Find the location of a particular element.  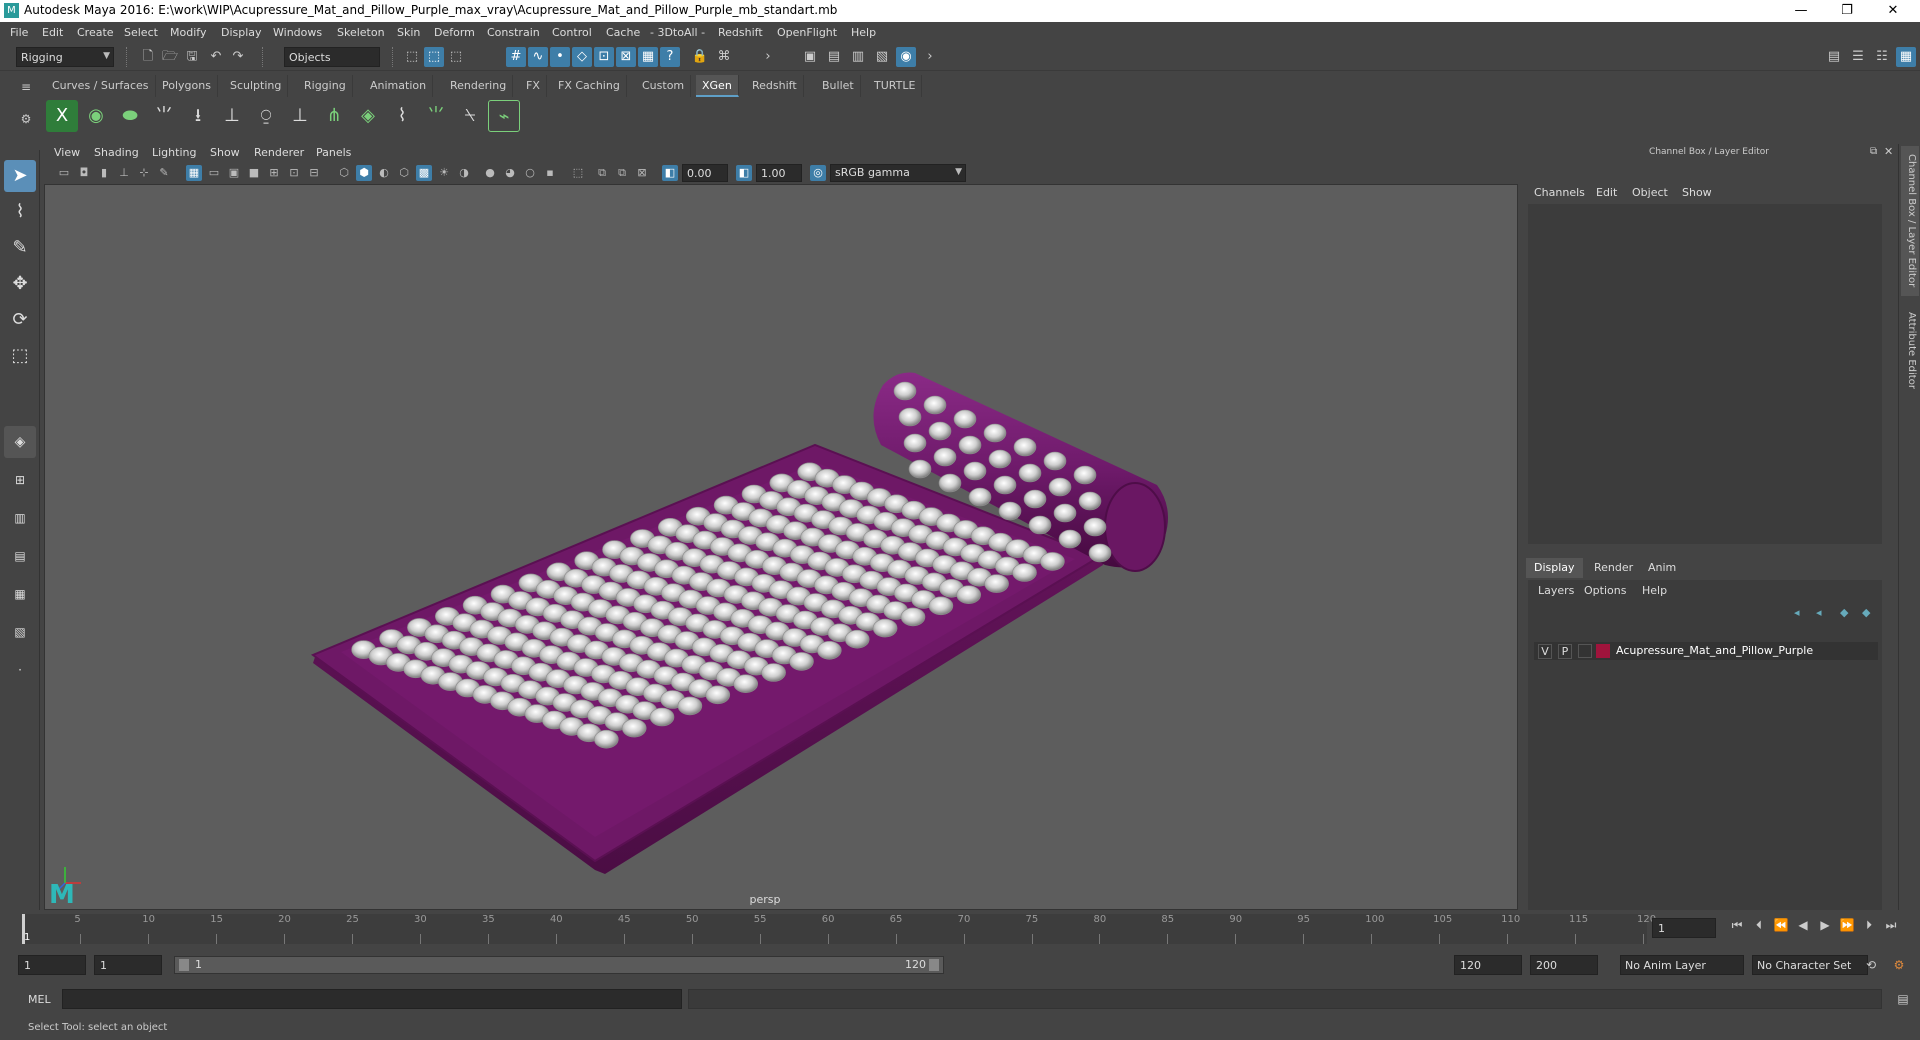

xgen-add-guides-icon: ⺌ is located at coordinates (164, 116).